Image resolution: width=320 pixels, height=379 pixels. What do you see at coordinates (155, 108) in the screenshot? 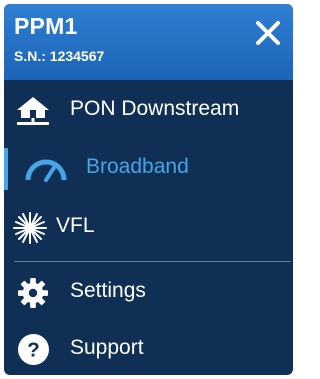
I see `menu-item-label: PON Downstream` at bounding box center [155, 108].